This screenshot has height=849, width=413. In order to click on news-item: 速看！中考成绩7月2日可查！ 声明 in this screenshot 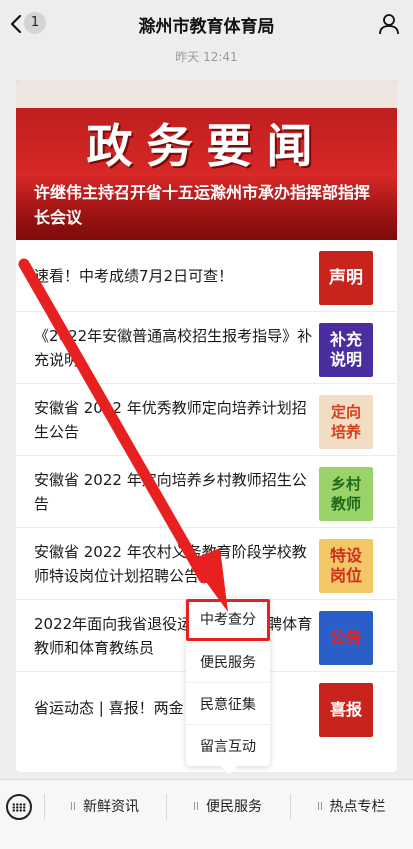, I will do `click(206, 276)`.